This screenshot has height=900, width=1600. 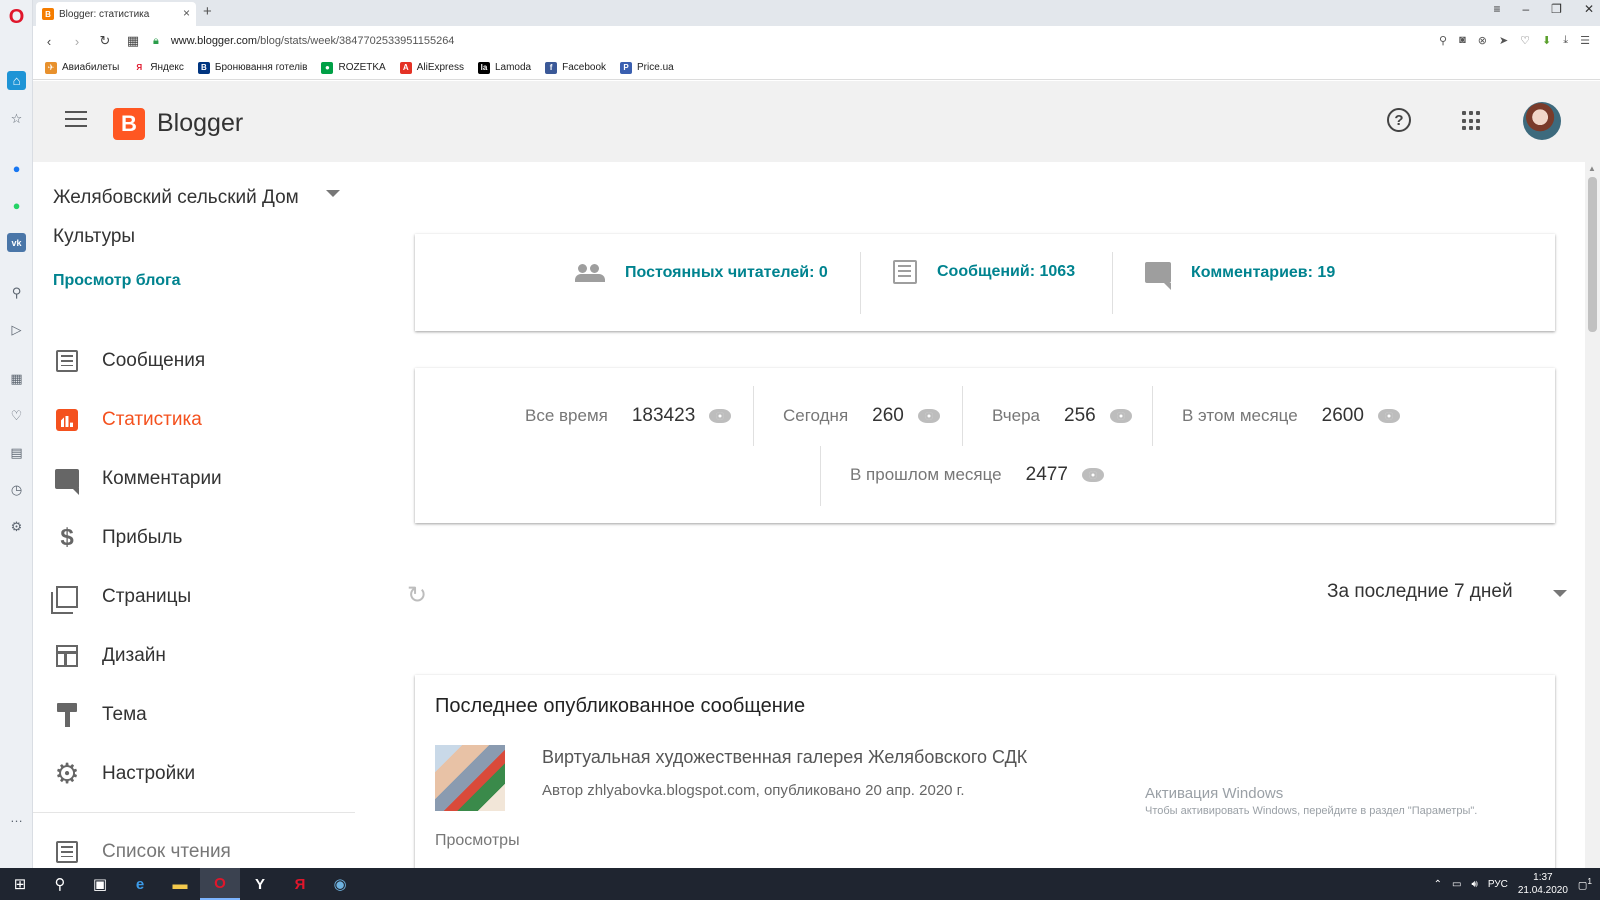 I want to click on nav-item-settings: ⚙ Настройки, so click(x=124, y=774).